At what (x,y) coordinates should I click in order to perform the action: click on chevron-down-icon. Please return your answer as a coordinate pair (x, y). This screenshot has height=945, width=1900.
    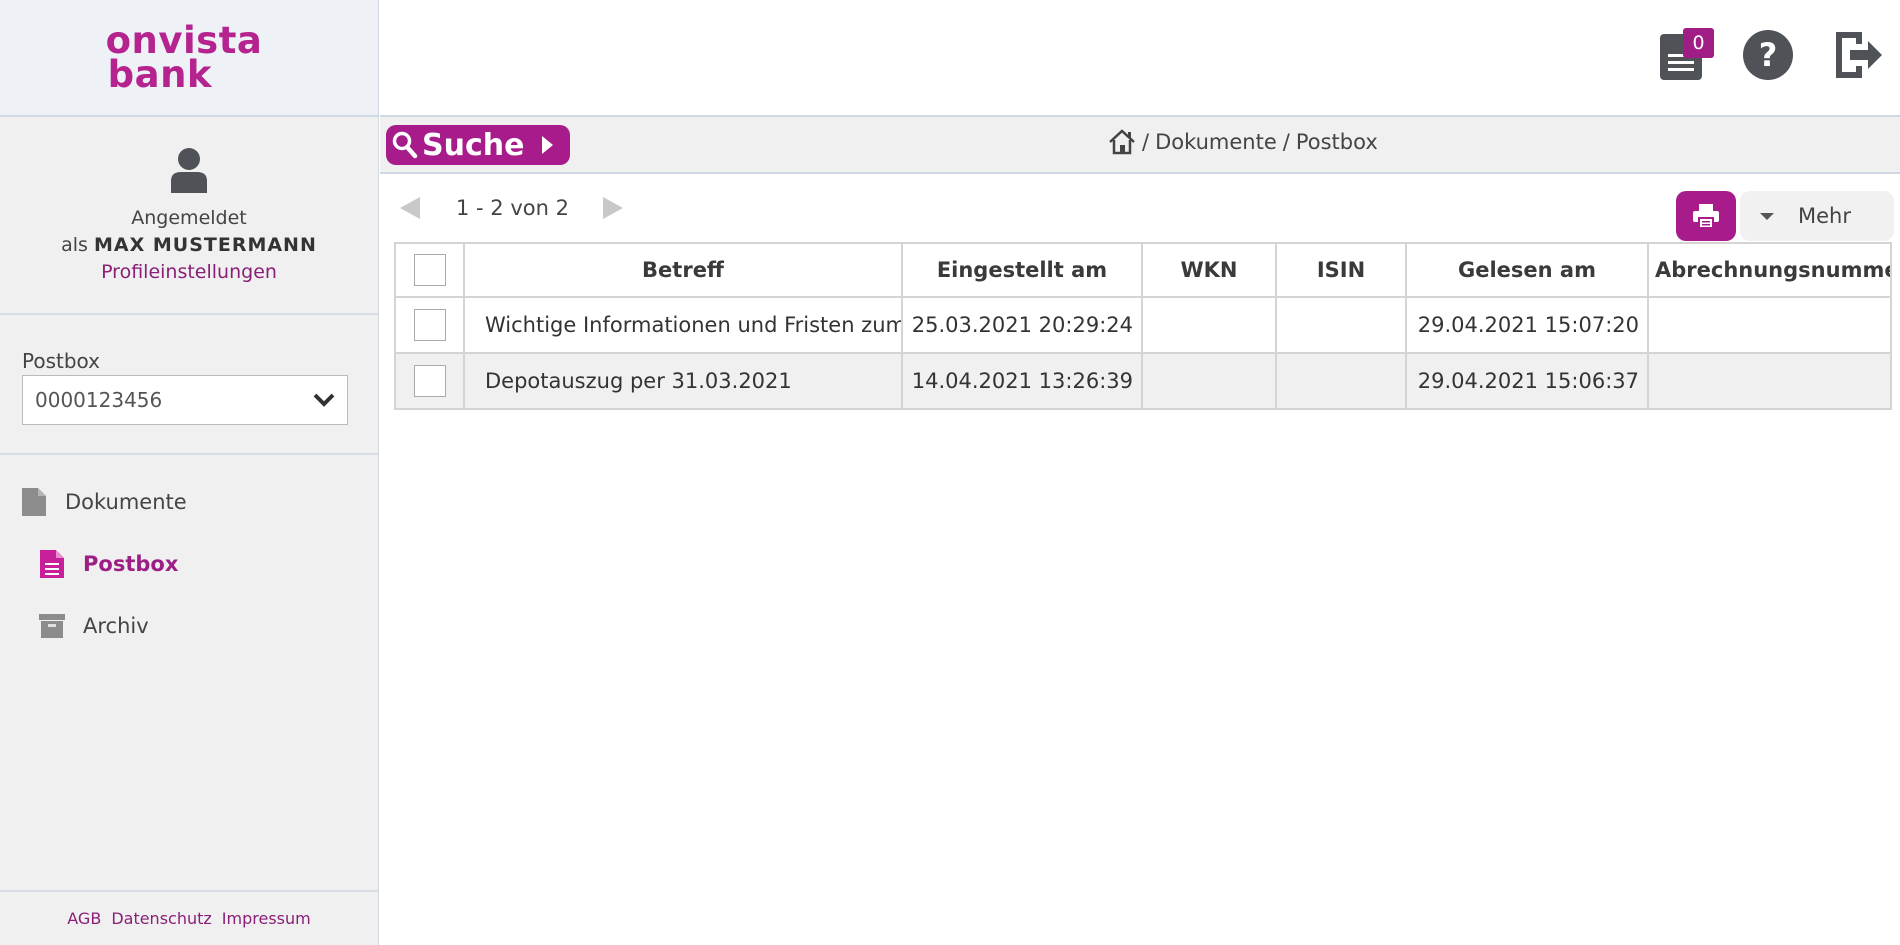
    Looking at the image, I should click on (324, 400).